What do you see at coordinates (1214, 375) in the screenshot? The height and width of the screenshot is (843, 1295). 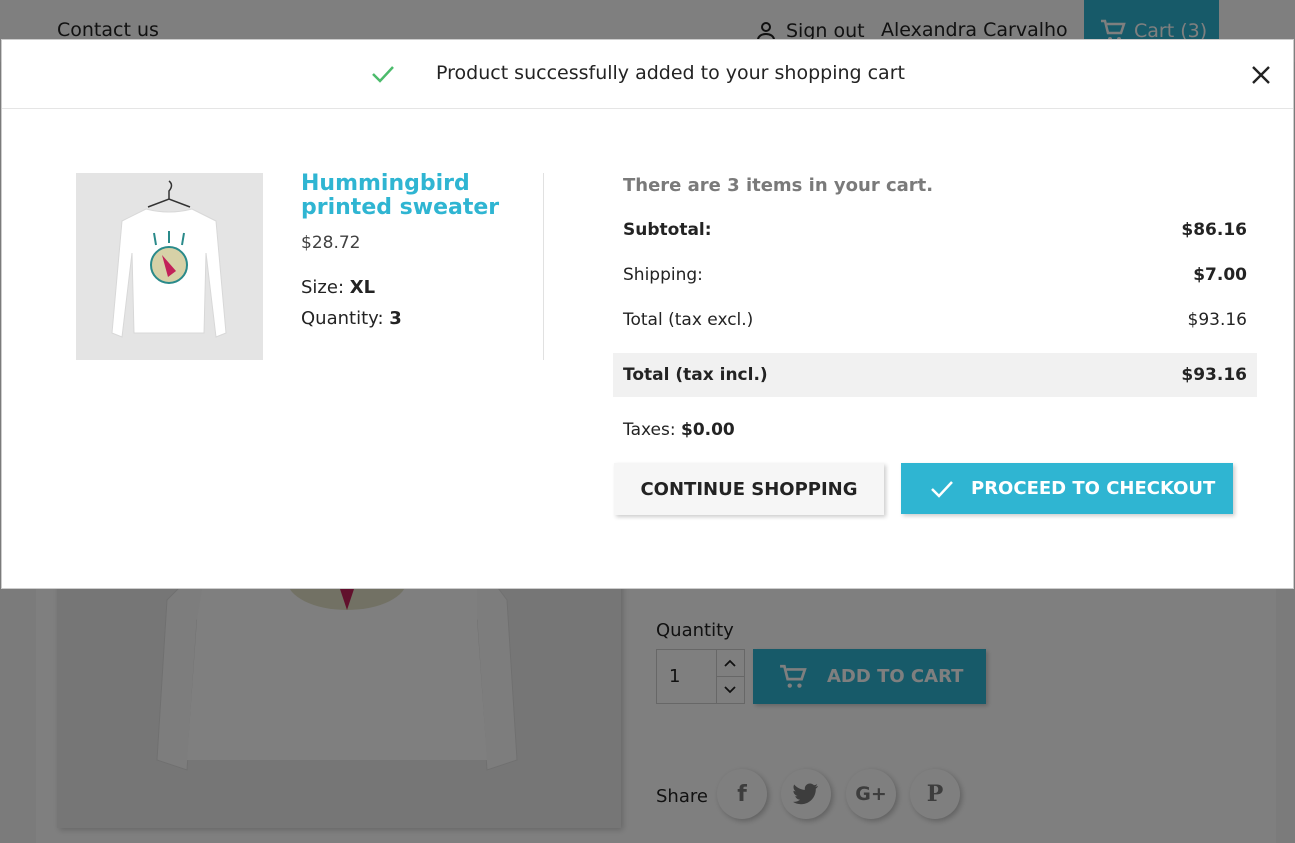 I see `total-incl-value: $93.16` at bounding box center [1214, 375].